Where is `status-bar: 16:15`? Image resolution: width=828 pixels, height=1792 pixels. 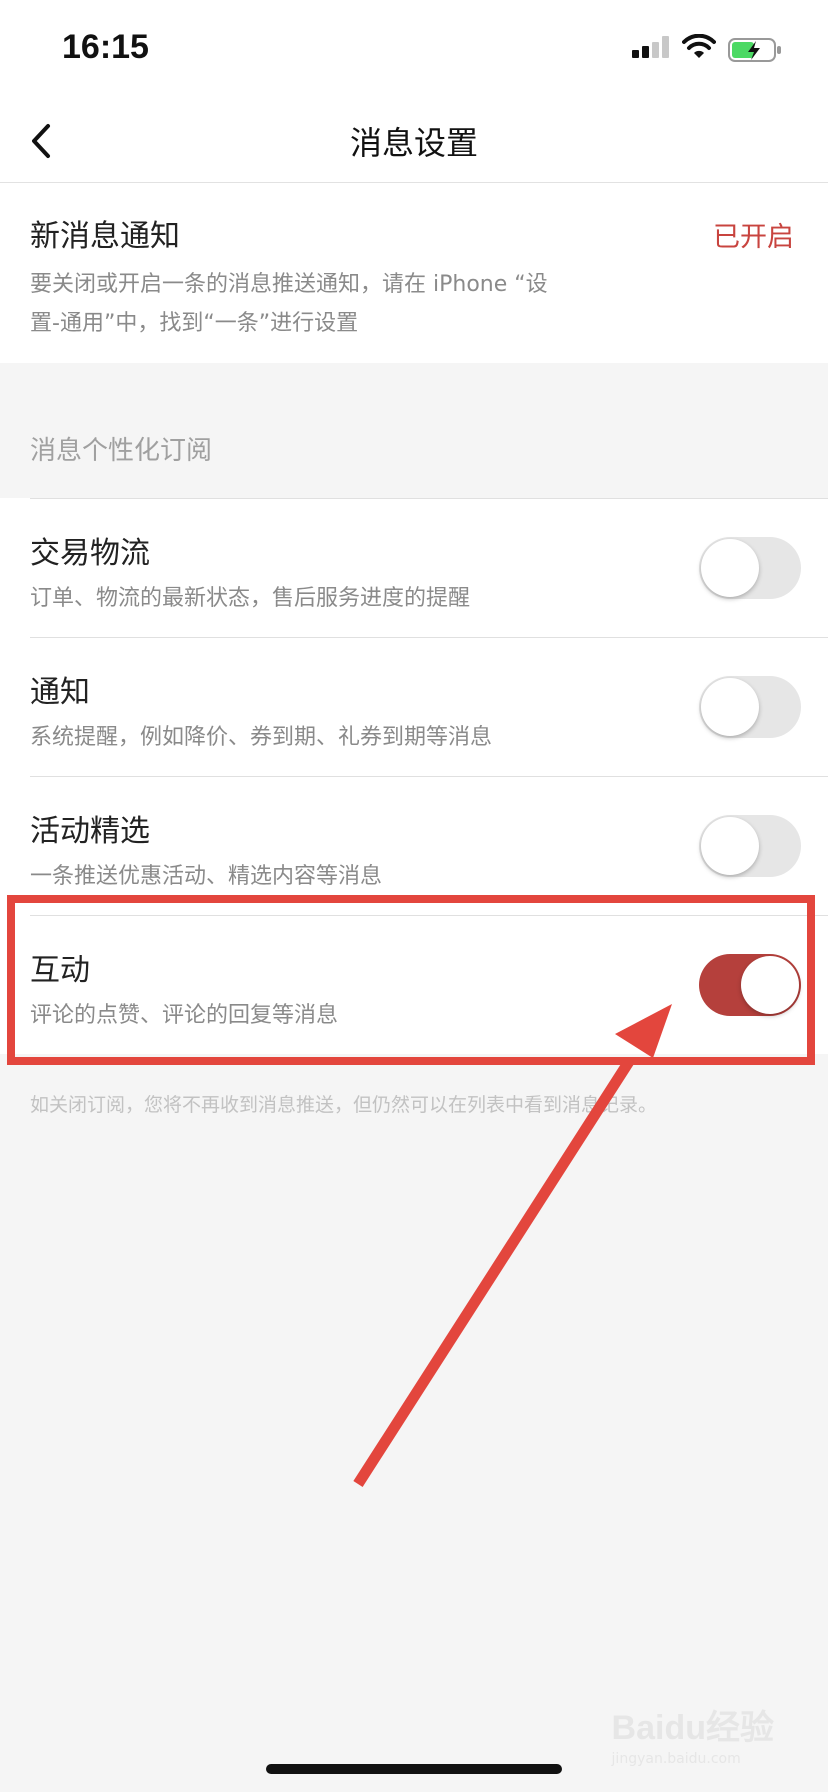 status-bar: 16:15 is located at coordinates (414, 50).